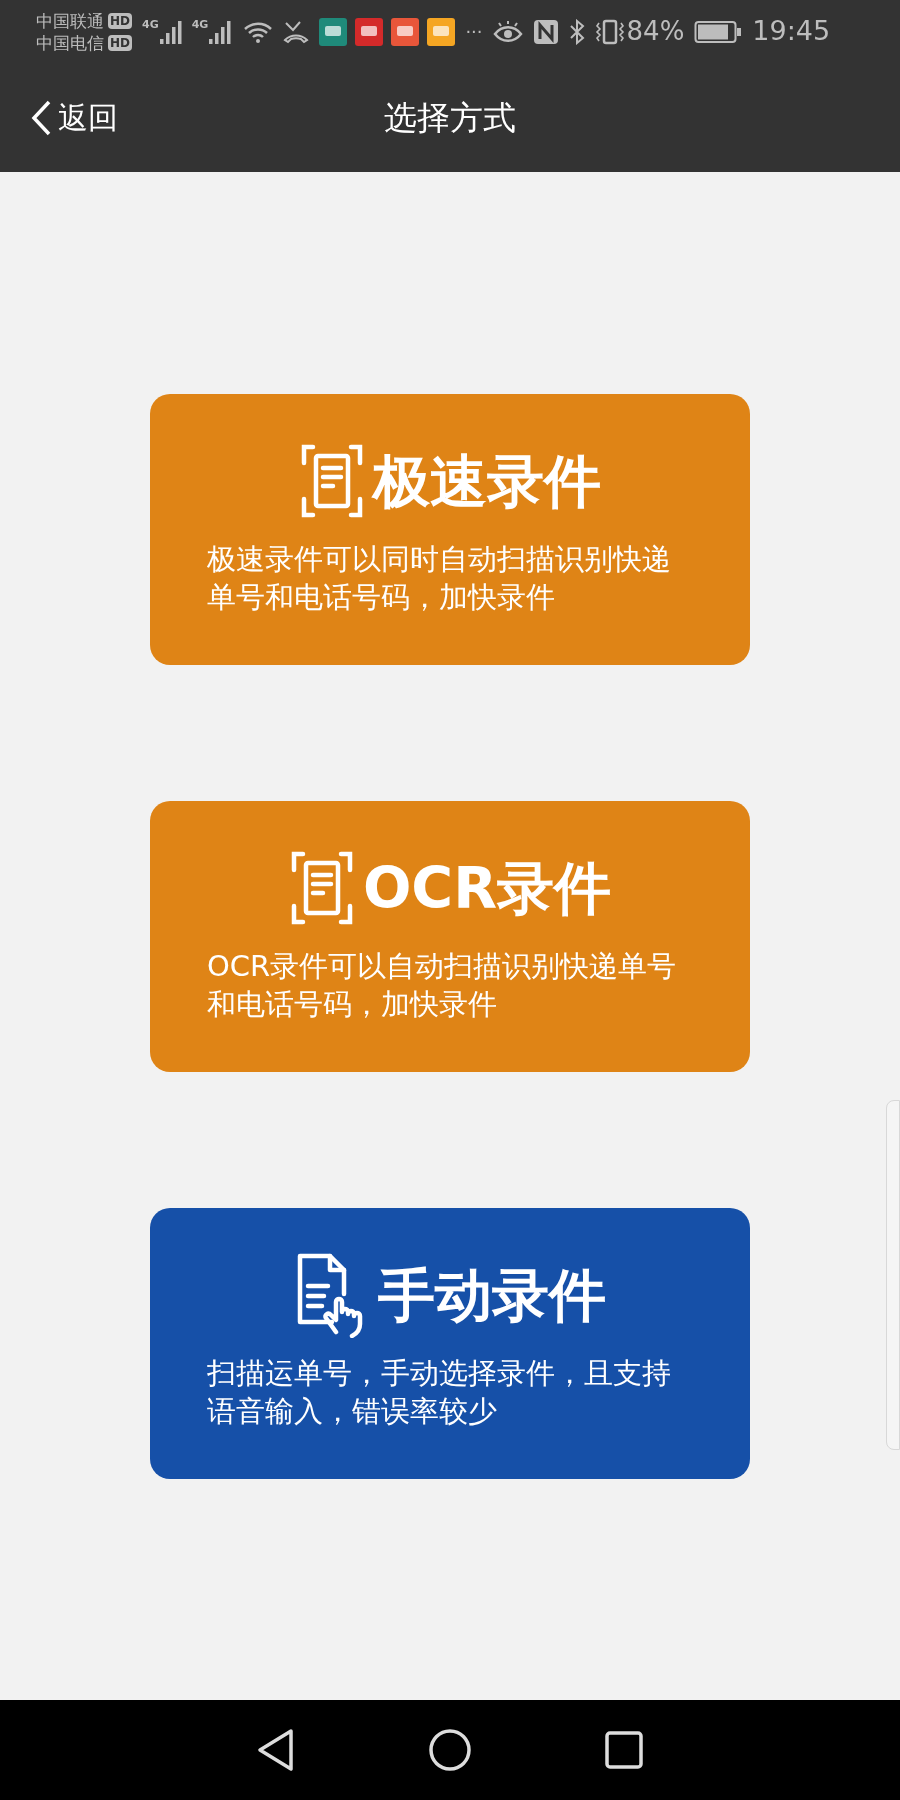  What do you see at coordinates (450, 117) in the screenshot?
I see `page-title: 选择方式` at bounding box center [450, 117].